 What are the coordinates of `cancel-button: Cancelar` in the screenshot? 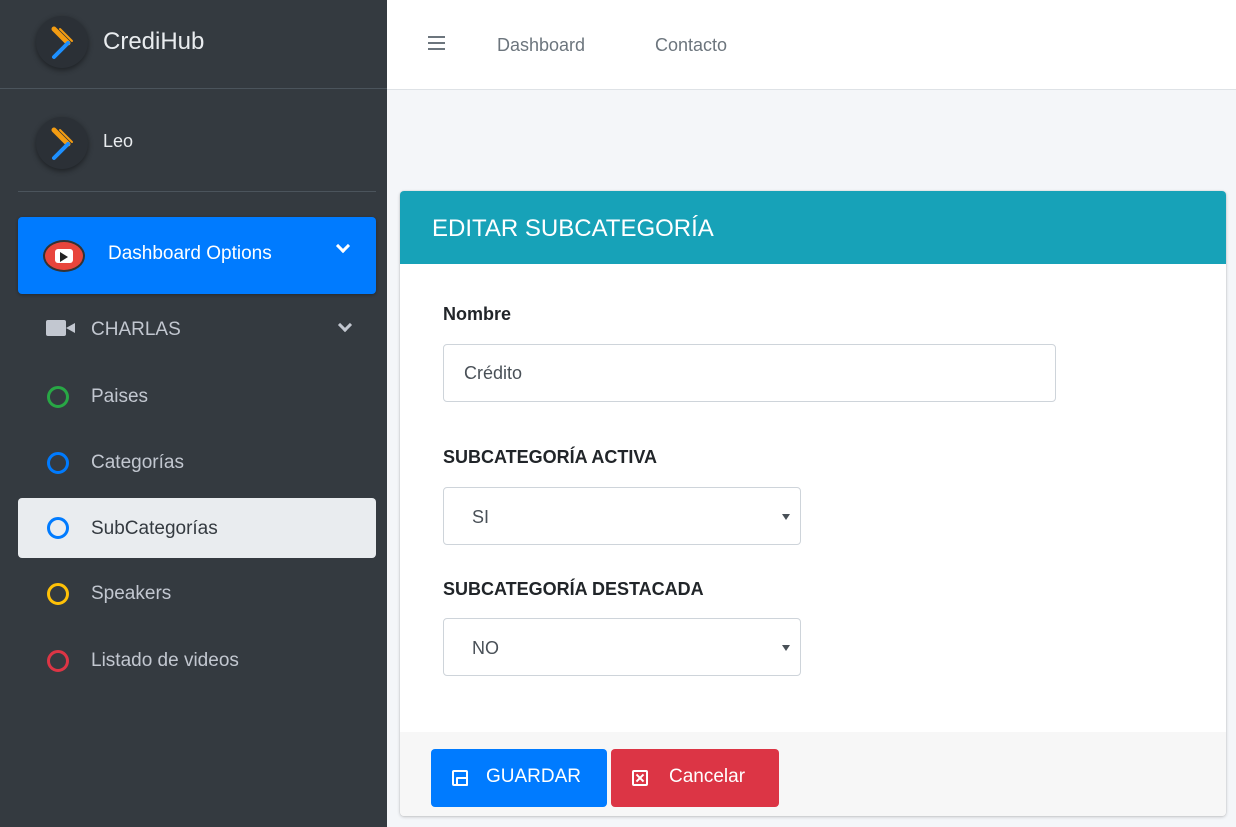 It's located at (695, 778).